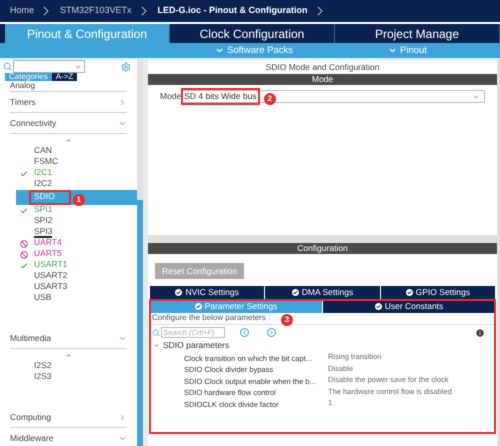 The image size is (500, 446). Describe the element at coordinates (78, 200) in the screenshot. I see `annotation-badge: 1` at that location.